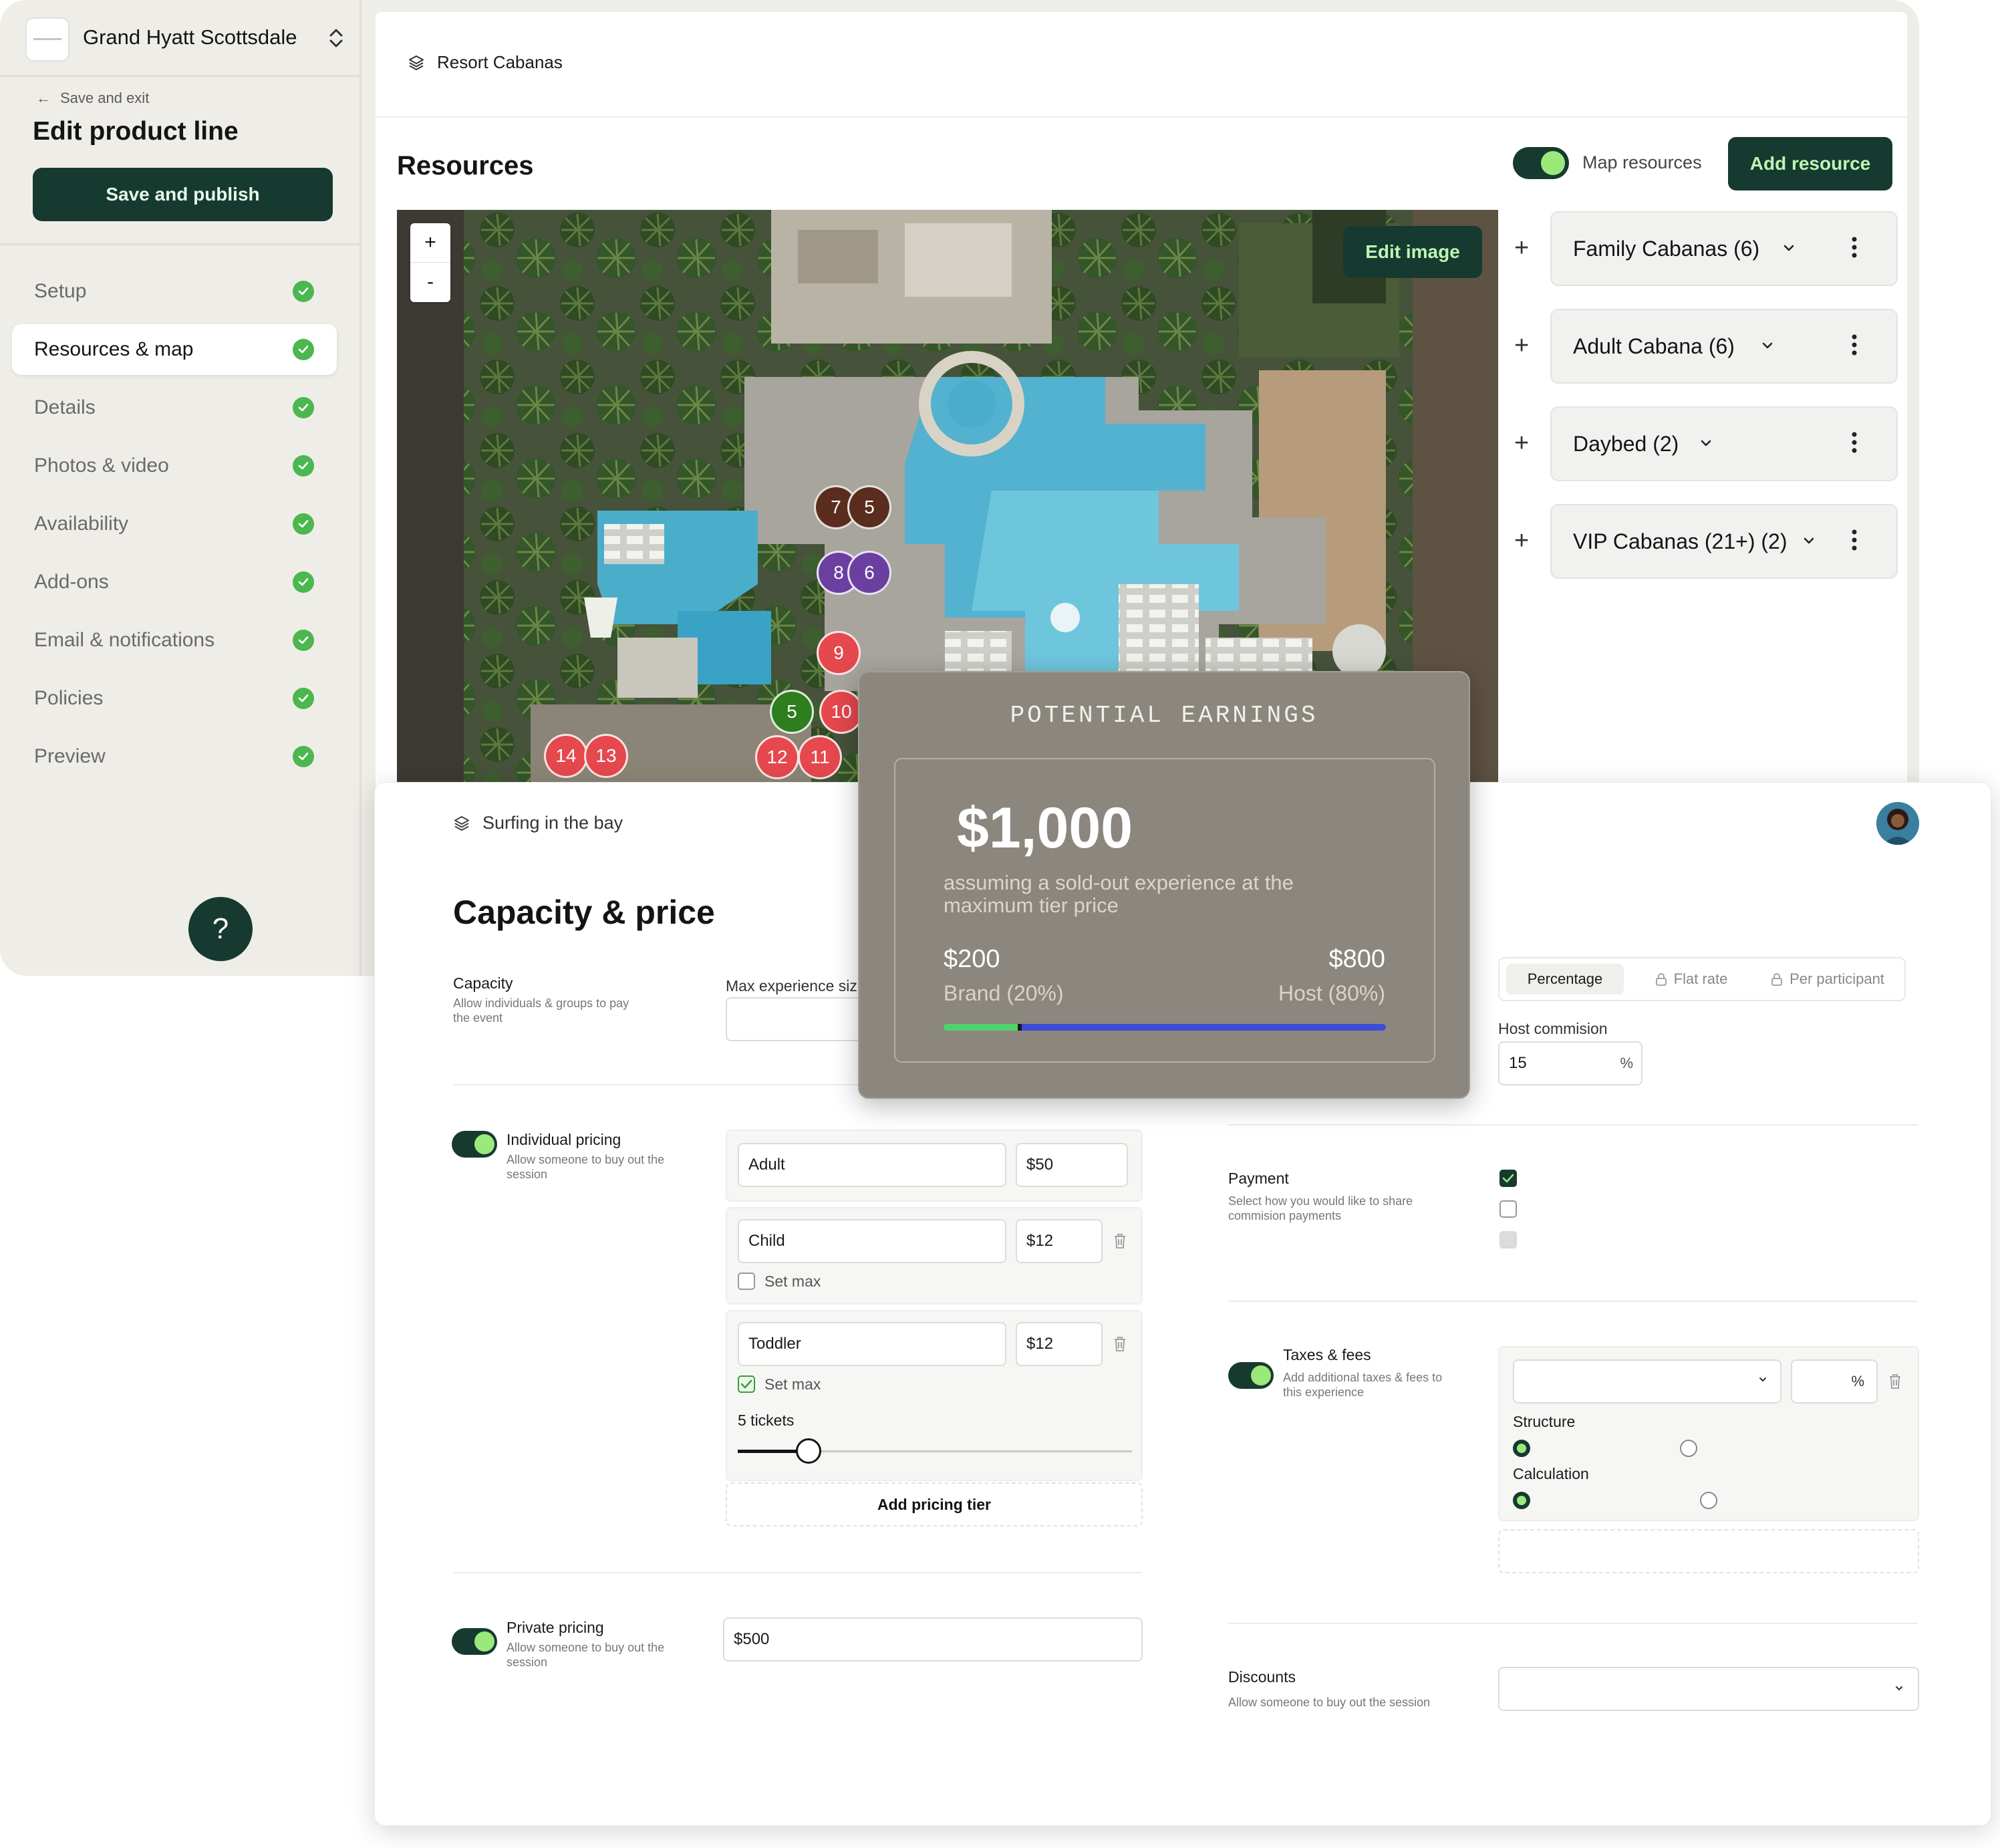 The image size is (2000, 1848). I want to click on tax-value-input: %, so click(1834, 1381).